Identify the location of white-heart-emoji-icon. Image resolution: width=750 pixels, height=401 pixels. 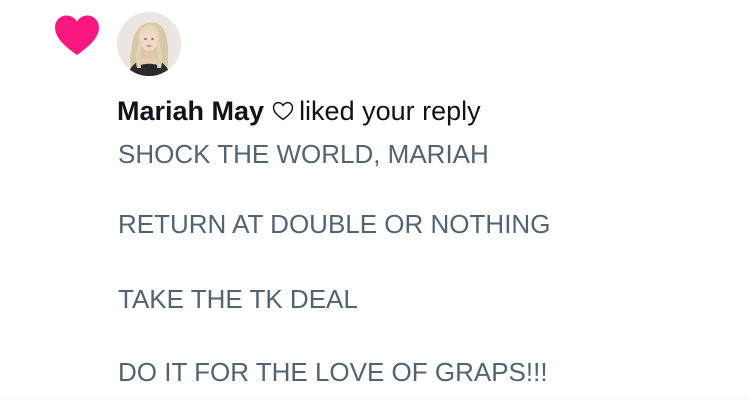
(283, 111).